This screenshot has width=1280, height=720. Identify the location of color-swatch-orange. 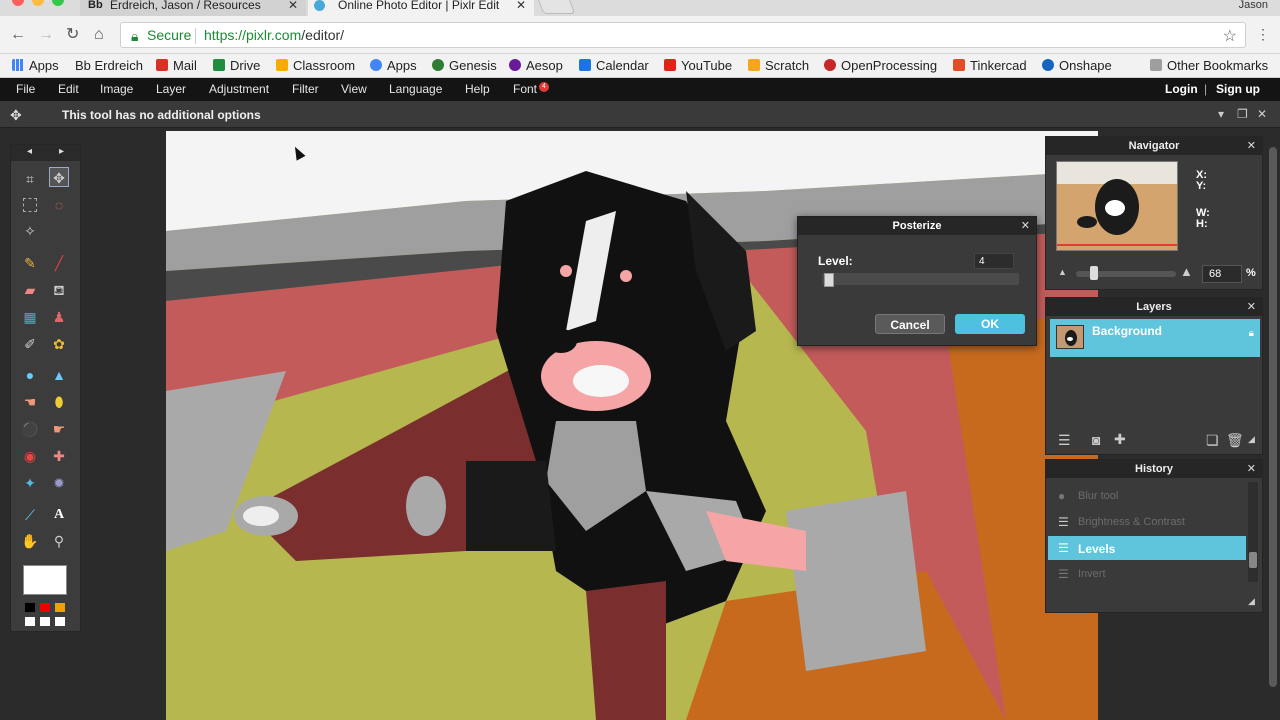
(60, 607).